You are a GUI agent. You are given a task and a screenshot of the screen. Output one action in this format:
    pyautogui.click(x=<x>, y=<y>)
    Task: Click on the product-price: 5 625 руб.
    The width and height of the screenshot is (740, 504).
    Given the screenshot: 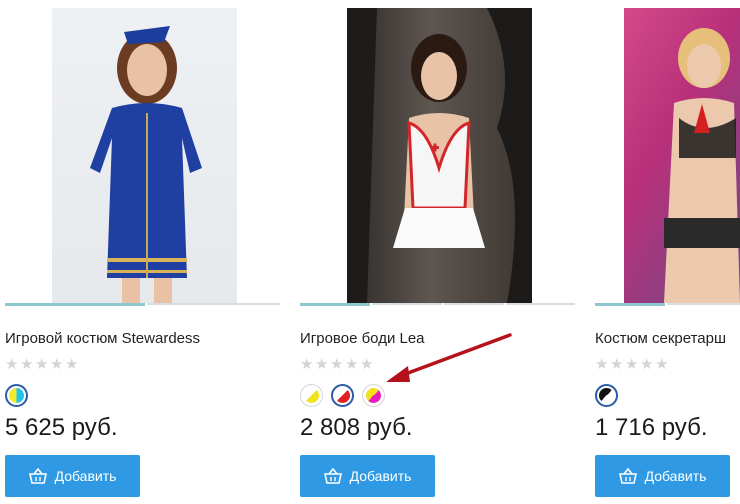 What is the action you would take?
    pyautogui.click(x=61, y=427)
    